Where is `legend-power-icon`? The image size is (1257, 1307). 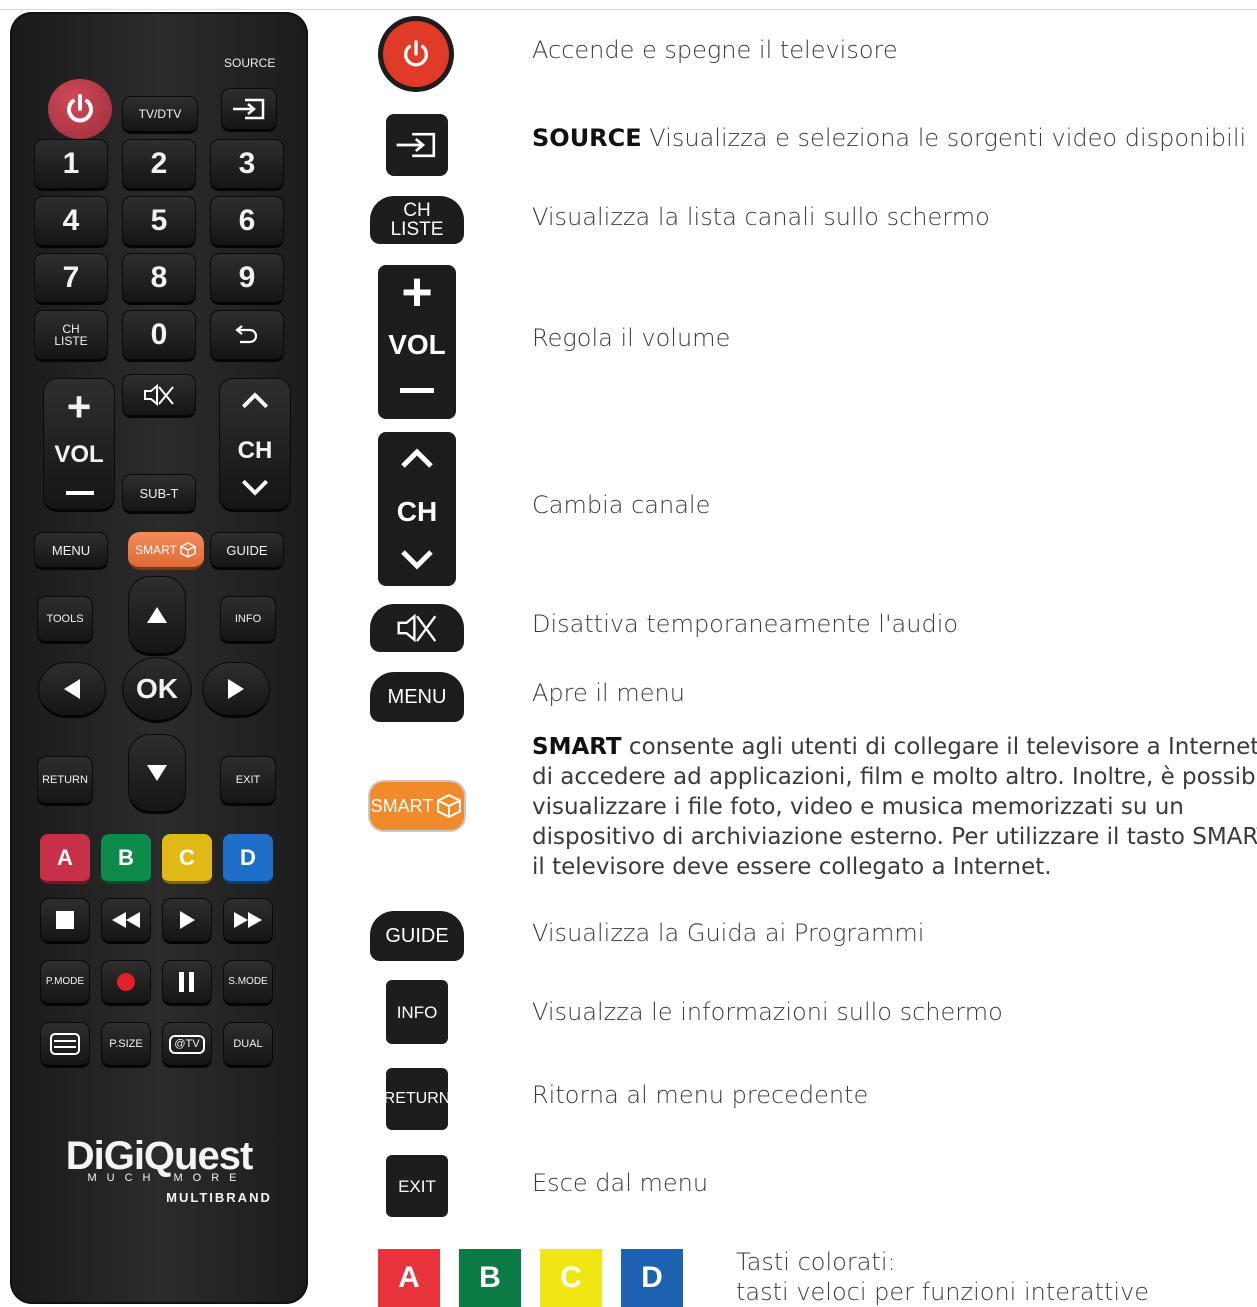
legend-power-icon is located at coordinates (416, 54).